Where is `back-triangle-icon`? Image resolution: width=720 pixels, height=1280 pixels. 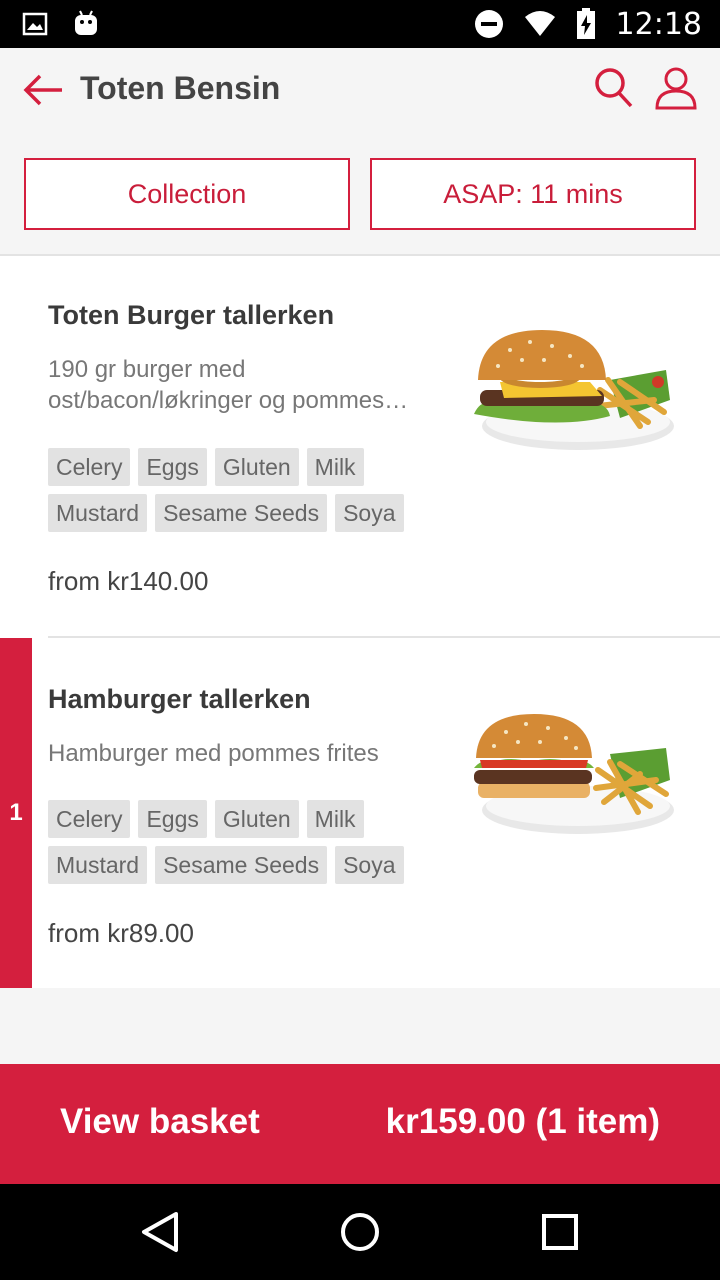 back-triangle-icon is located at coordinates (160, 1232).